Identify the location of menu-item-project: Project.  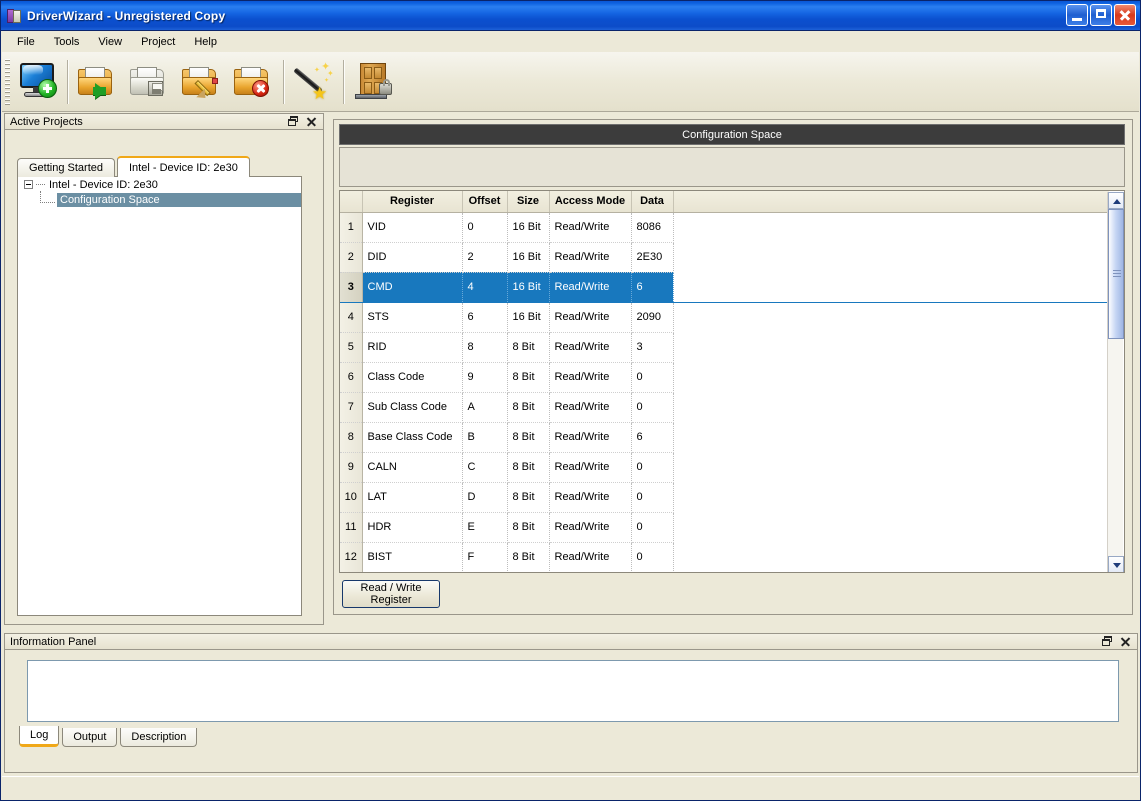
(158, 42).